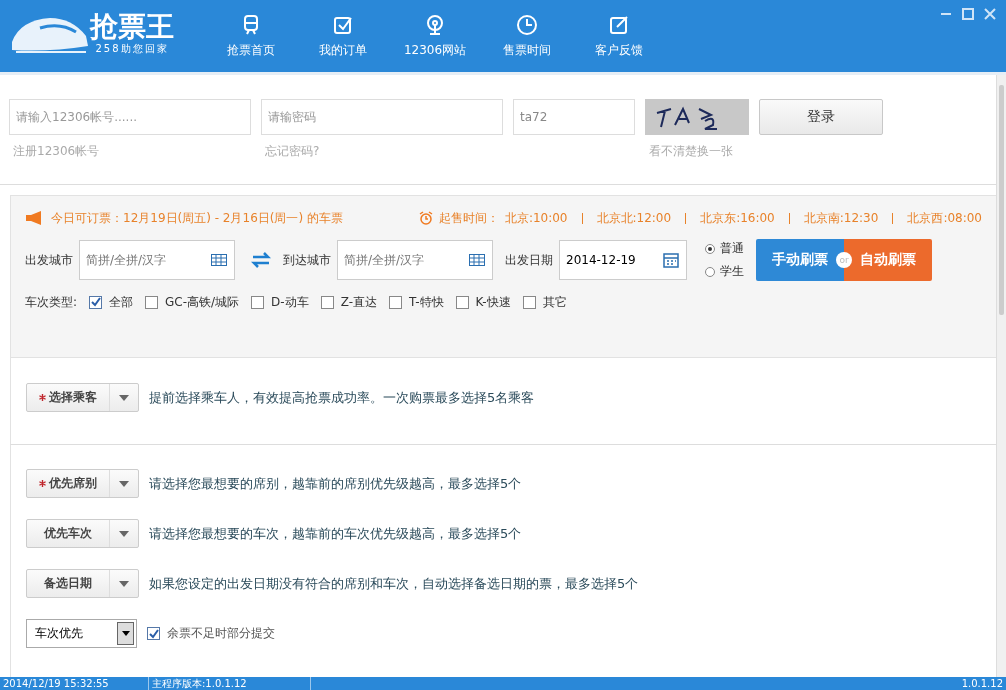 The width and height of the screenshot is (1006, 690). What do you see at coordinates (990, 14) in the screenshot?
I see `close-icon` at bounding box center [990, 14].